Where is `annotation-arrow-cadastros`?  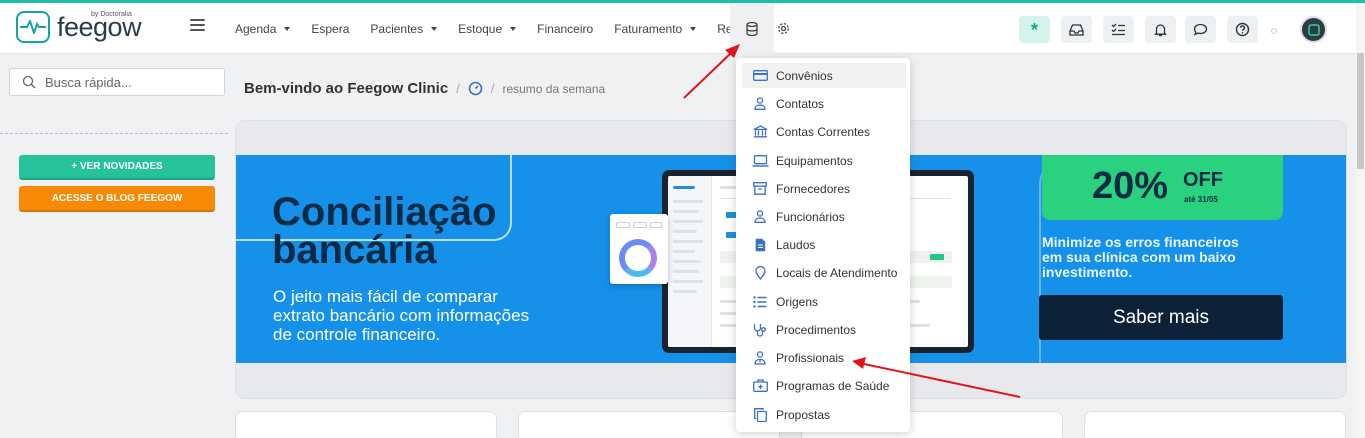 annotation-arrow-cadastros is located at coordinates (707, 75).